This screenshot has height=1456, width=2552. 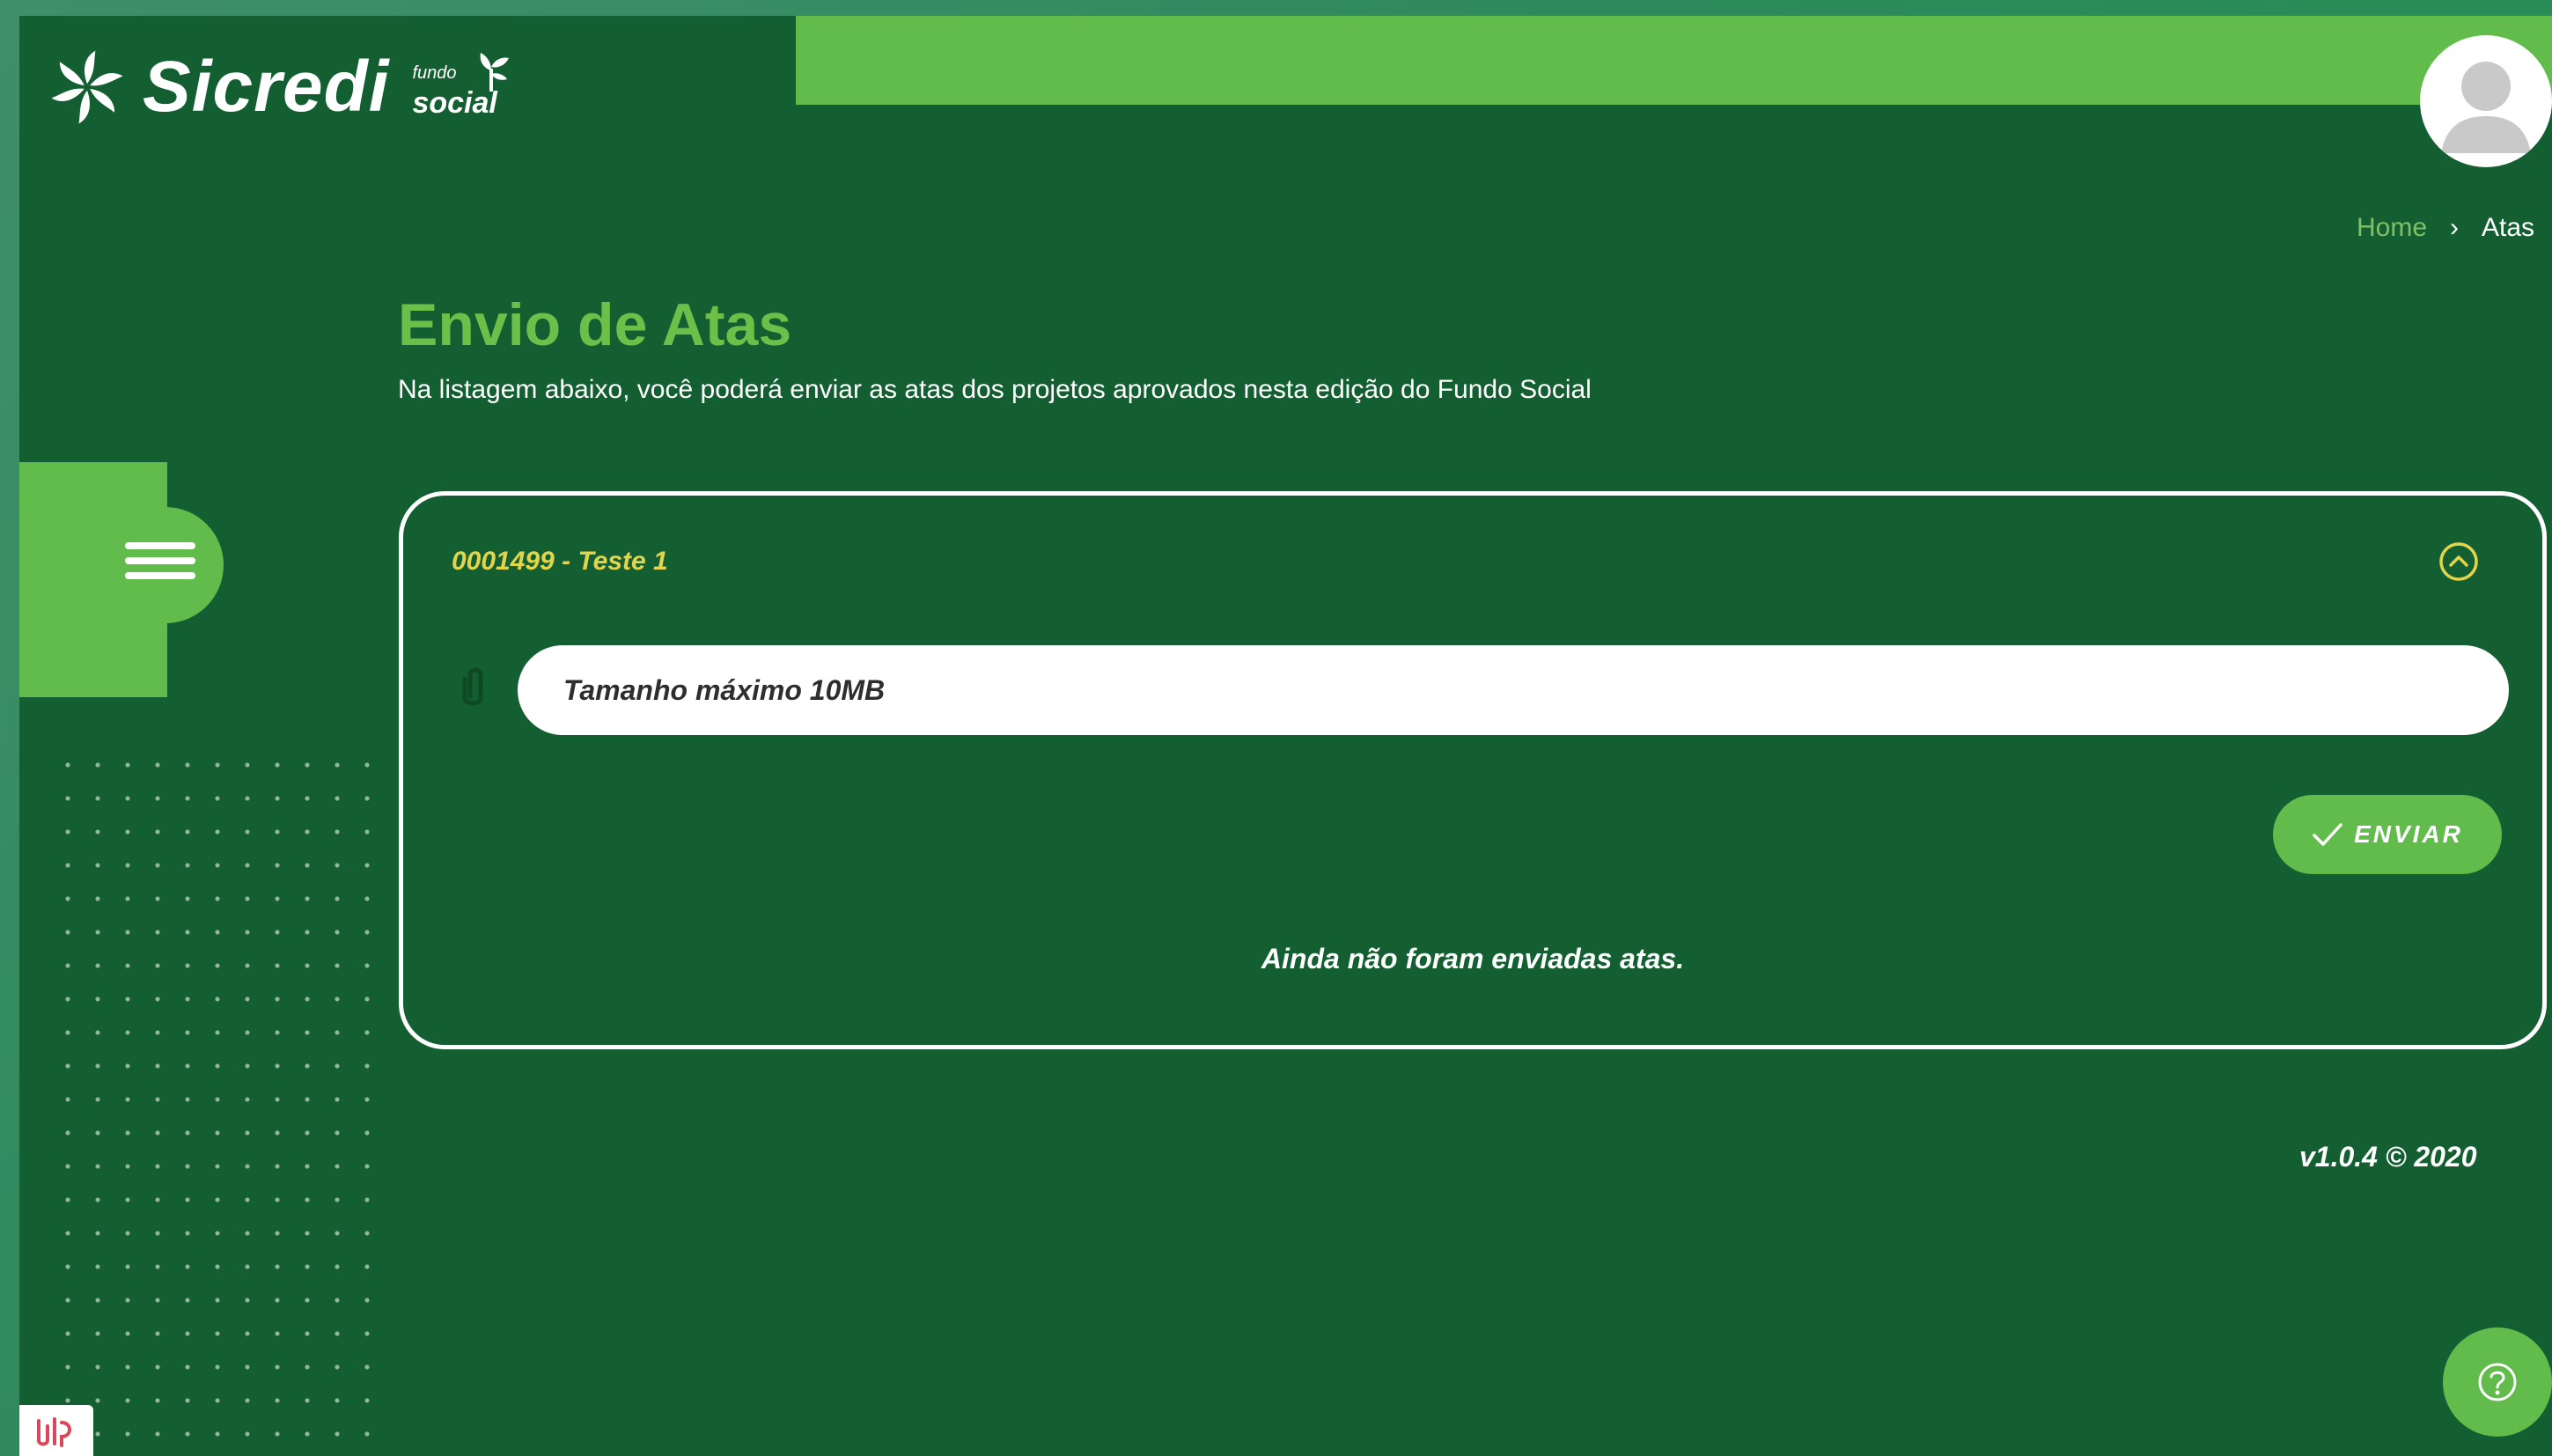 What do you see at coordinates (1473, 958) in the screenshot?
I see `empty-state-message: Ainda não foram enviadas atas.` at bounding box center [1473, 958].